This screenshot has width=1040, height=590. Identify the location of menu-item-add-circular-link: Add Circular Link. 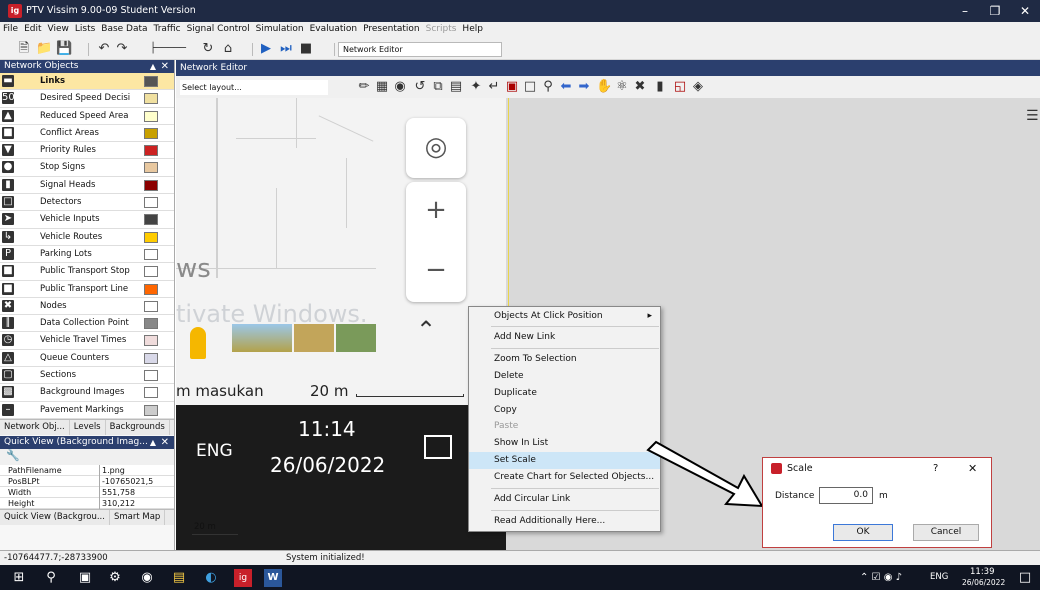
(564, 499).